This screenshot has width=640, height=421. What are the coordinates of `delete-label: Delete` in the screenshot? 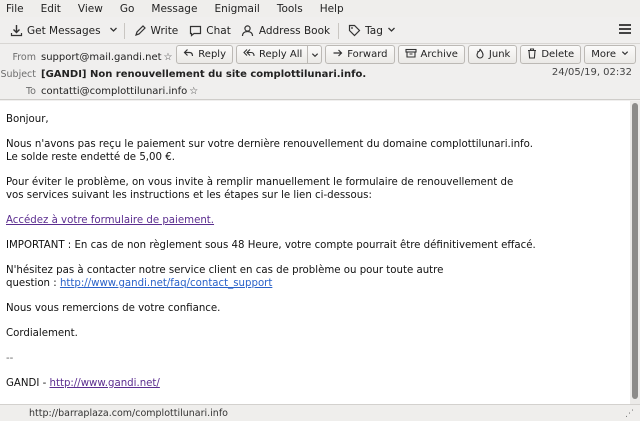 It's located at (558, 54).